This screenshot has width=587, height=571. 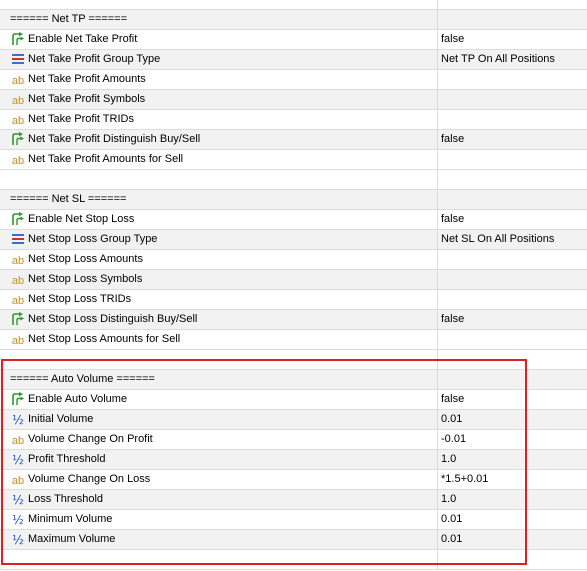 What do you see at coordinates (219, 519) in the screenshot?
I see `parameter-name-cell: ½ Minimum Volume` at bounding box center [219, 519].